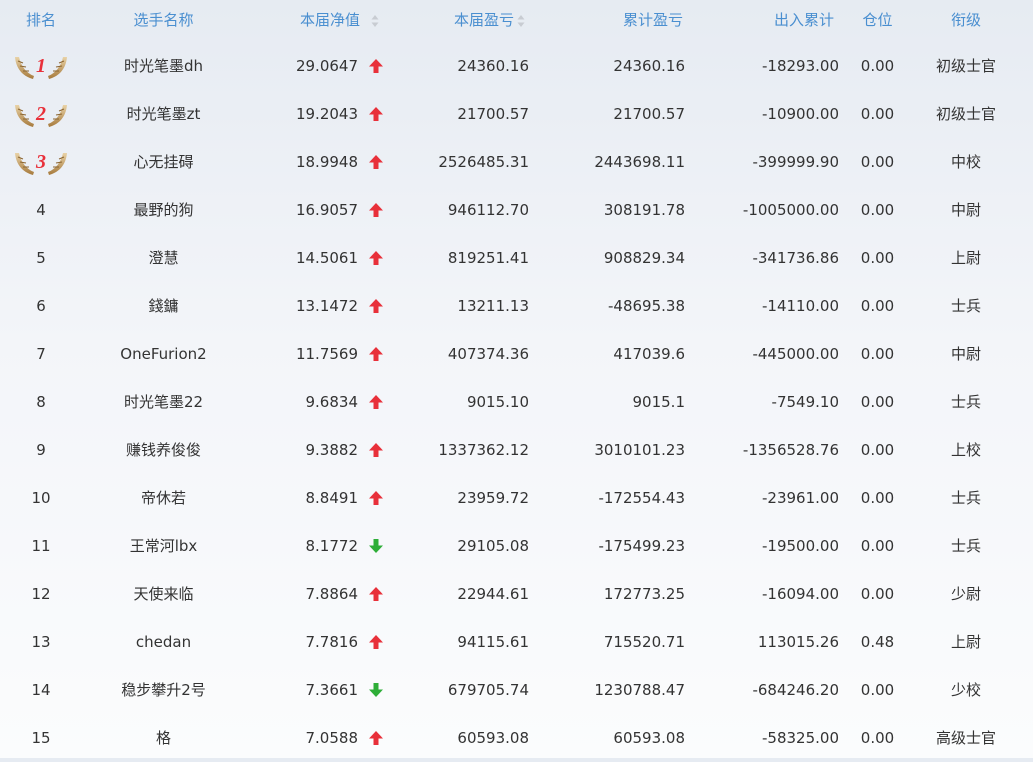  Describe the element at coordinates (163, 402) in the screenshot. I see `player-name: 时光笔墨22` at that location.